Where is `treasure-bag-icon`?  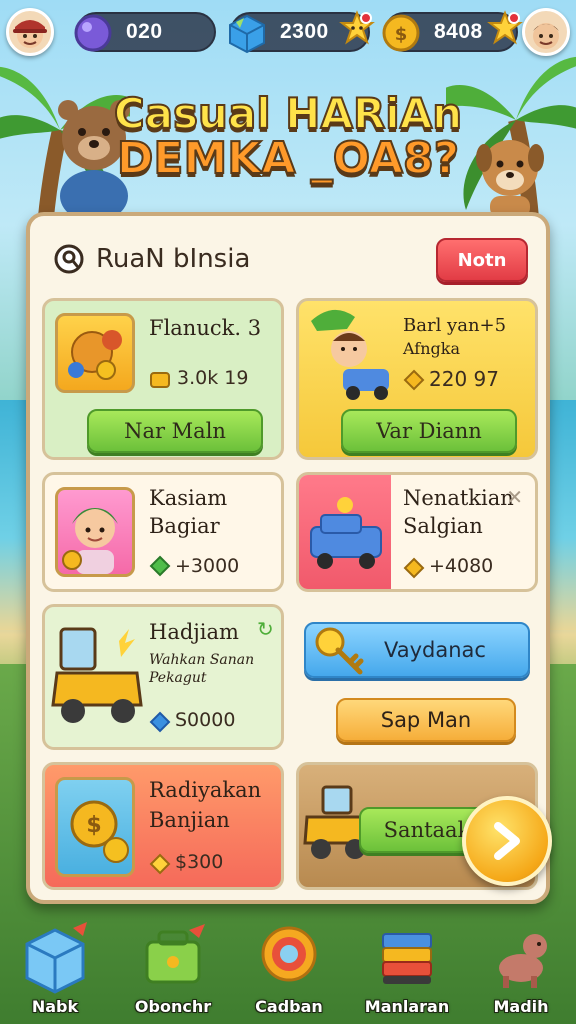
treasure-bag-icon is located at coordinates (95, 355).